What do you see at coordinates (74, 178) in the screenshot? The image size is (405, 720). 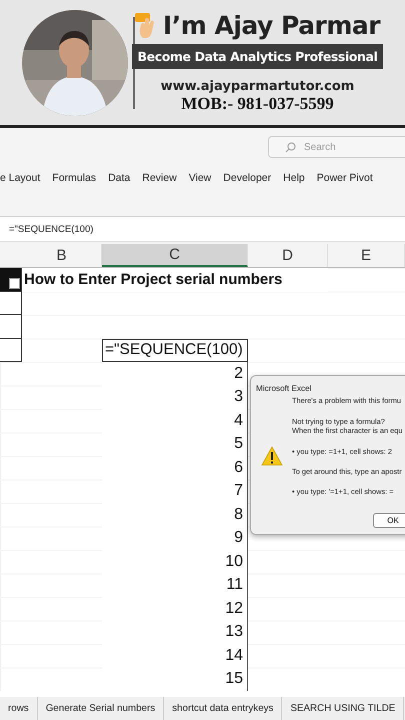 I see `ribbon-tab: Formulas` at bounding box center [74, 178].